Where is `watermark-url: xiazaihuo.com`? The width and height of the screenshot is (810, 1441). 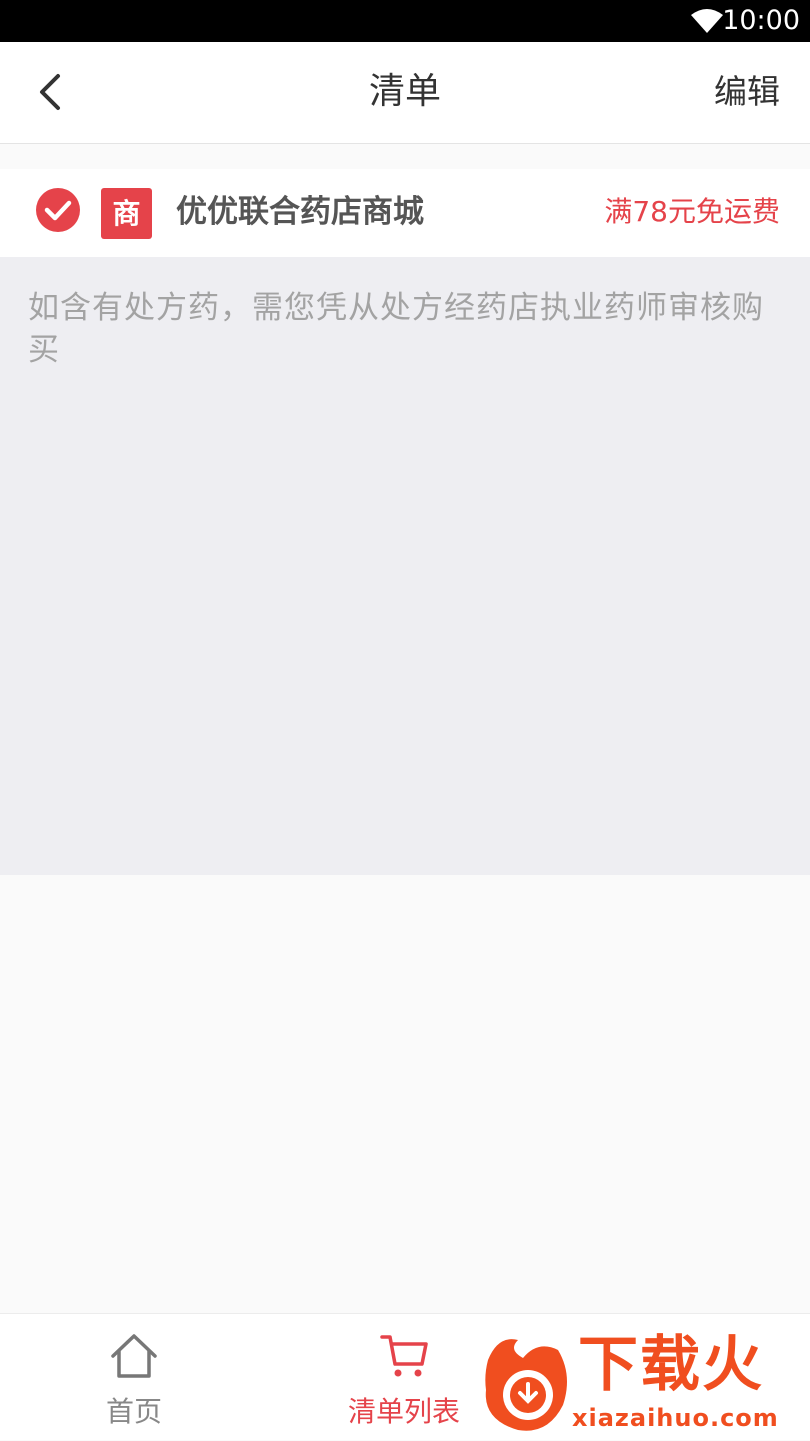
watermark-url: xiazaihuo.com is located at coordinates (675, 1418).